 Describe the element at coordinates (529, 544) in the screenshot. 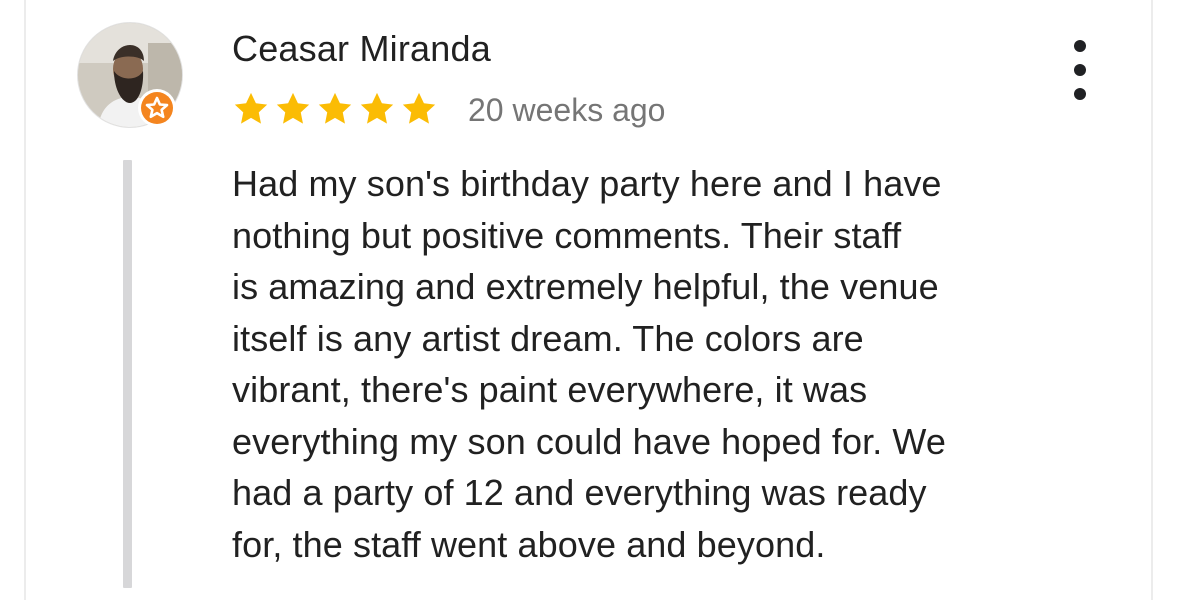

I see `review-text-line: for, the staff went above and beyond.` at that location.